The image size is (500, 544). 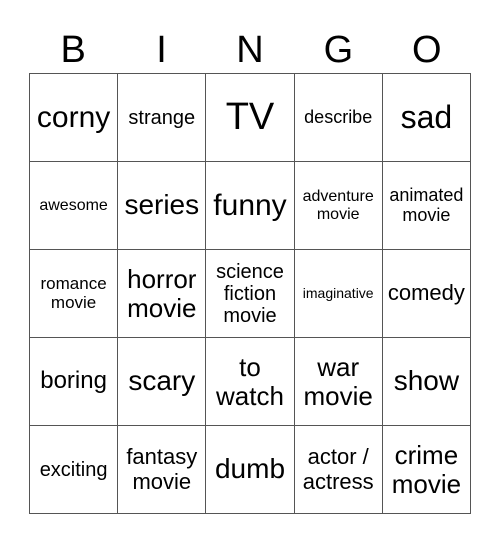 I want to click on bingo-cell: dumb, so click(x=250, y=470).